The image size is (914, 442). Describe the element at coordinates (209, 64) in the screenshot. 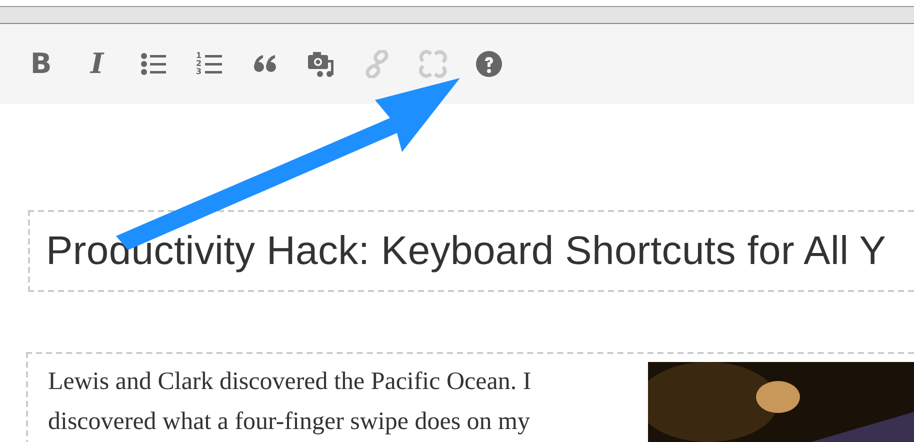

I see `numbered-list-button: 1 2 3` at that location.